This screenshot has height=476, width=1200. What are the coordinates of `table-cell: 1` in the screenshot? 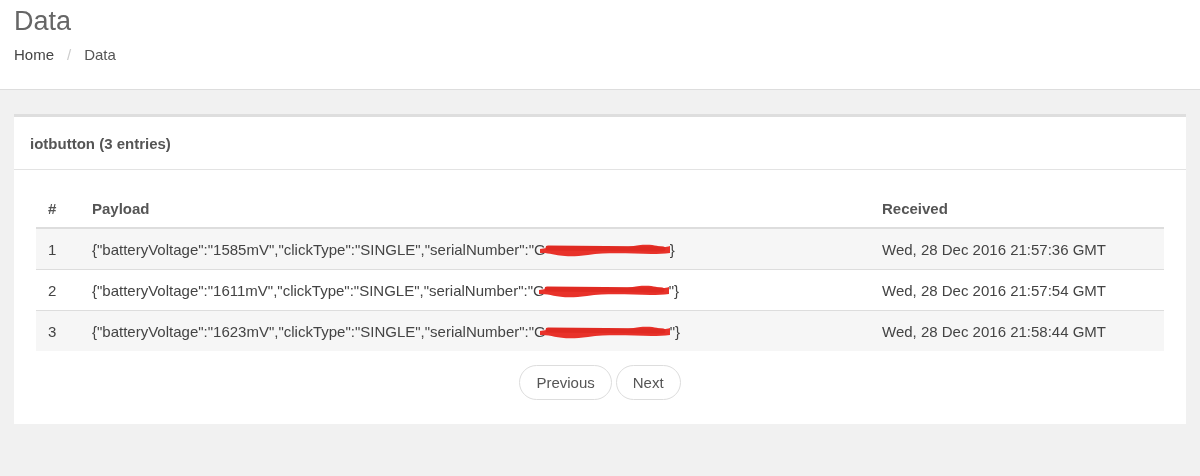 It's located at (58, 249).